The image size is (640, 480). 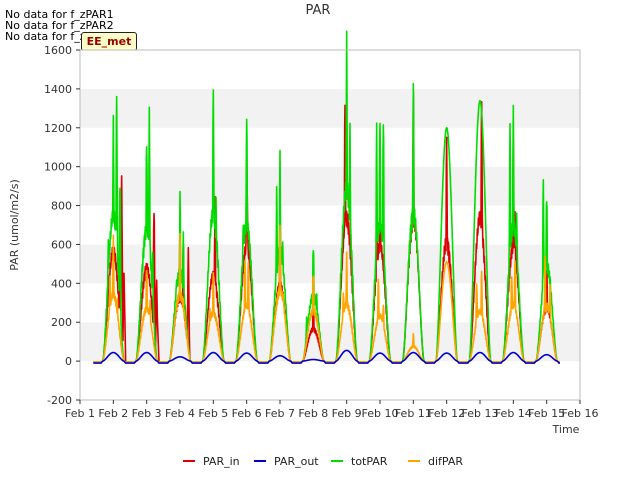 What do you see at coordinates (380, 413) in the screenshot?
I see `x-tick-label: Feb 10` at bounding box center [380, 413].